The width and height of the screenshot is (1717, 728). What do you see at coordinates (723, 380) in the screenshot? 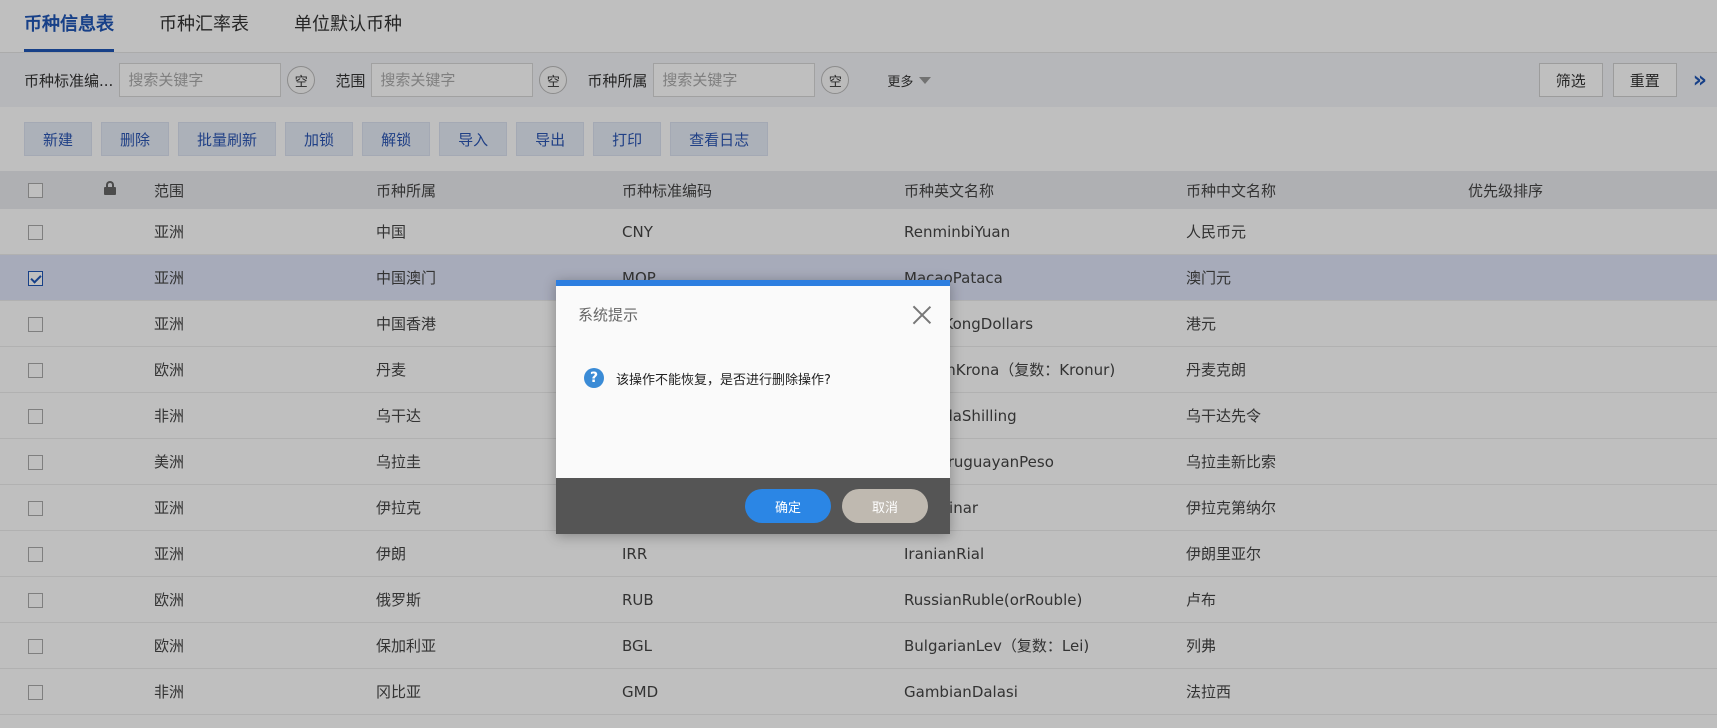
I see `dialog-message-text: 该操作不能恢复，是否进行删除操作?` at bounding box center [723, 380].